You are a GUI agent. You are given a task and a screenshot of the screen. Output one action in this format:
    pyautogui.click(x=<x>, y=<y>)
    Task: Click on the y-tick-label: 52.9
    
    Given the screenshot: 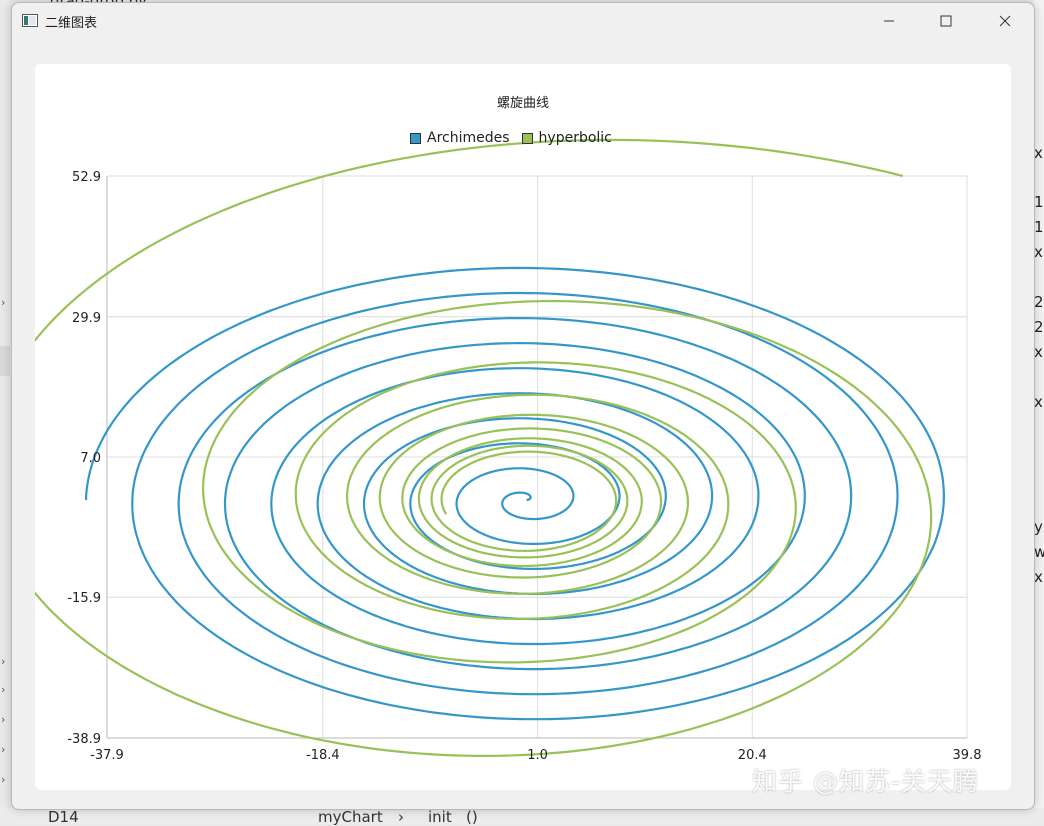 What is the action you would take?
    pyautogui.click(x=86, y=177)
    